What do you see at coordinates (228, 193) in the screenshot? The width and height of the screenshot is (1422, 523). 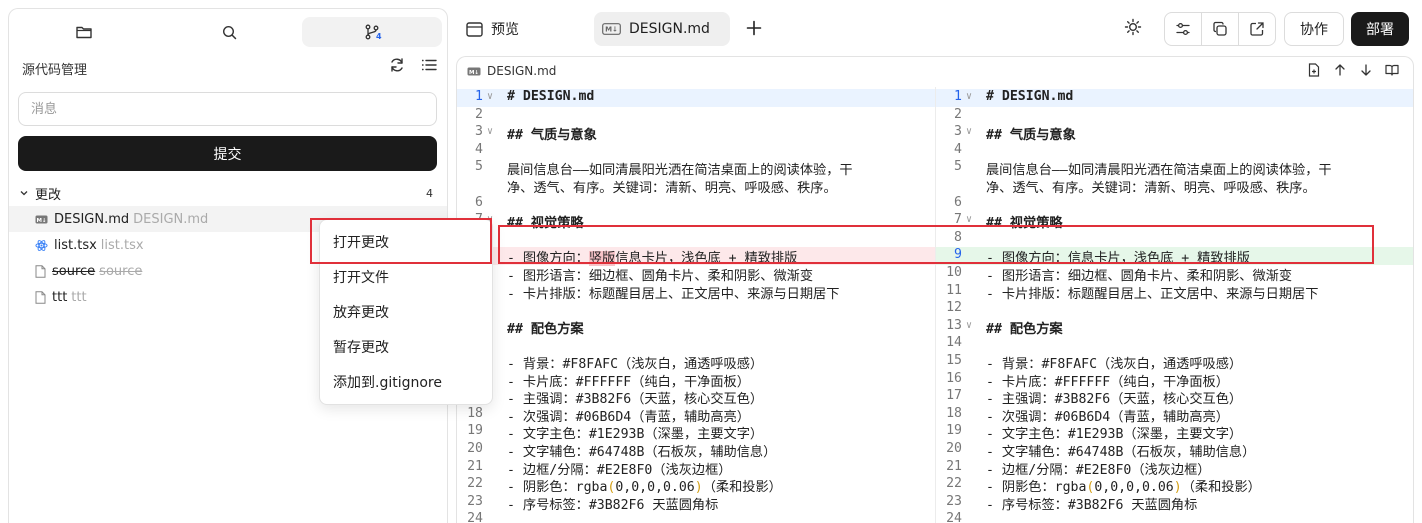 I see `changes-group-header: 更改 4` at bounding box center [228, 193].